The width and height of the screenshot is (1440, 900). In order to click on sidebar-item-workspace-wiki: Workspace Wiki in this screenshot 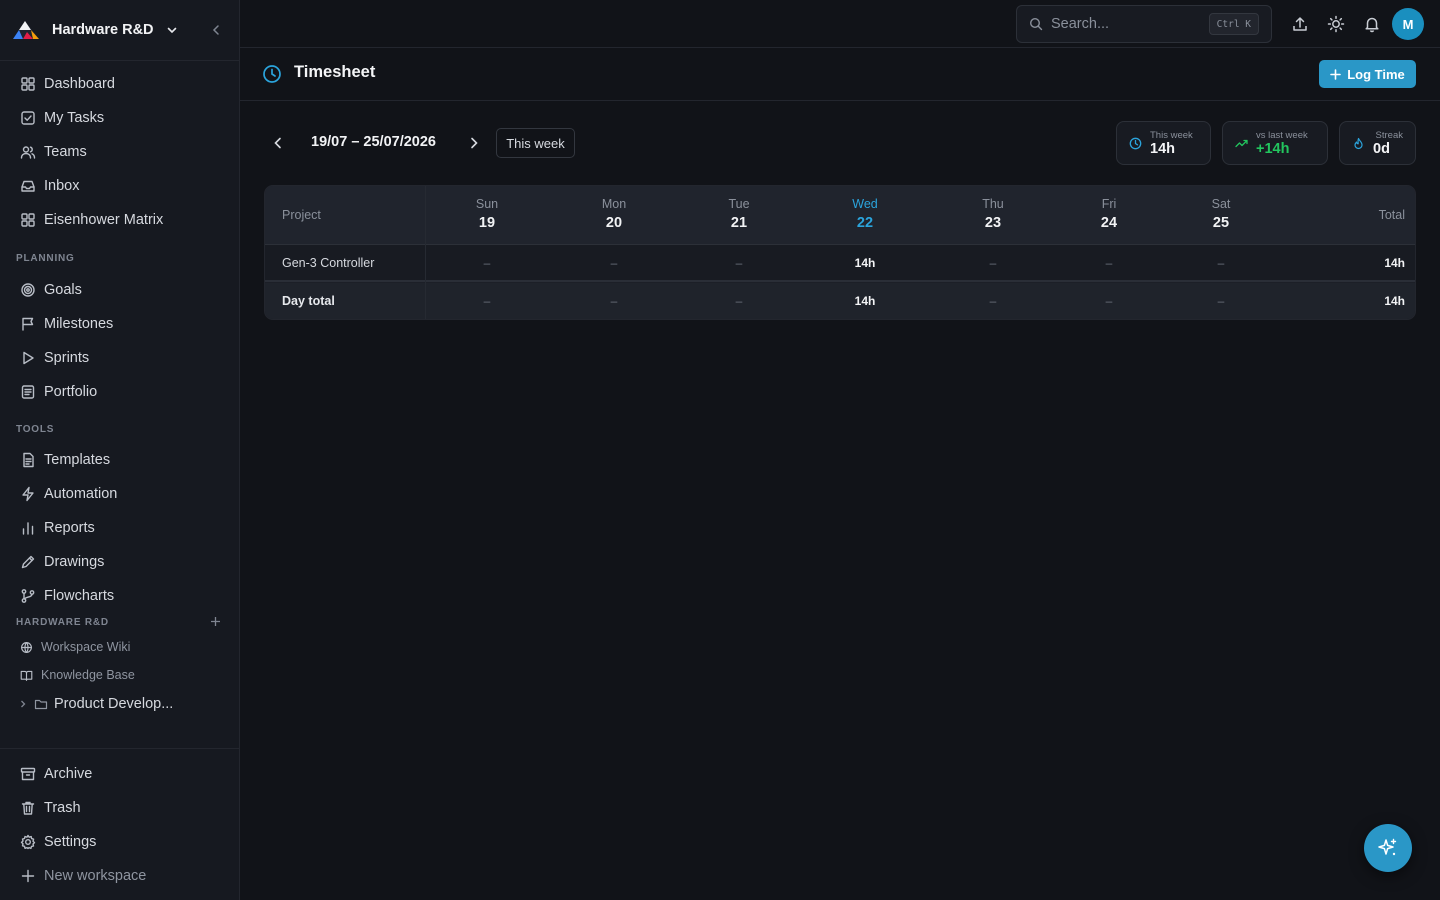, I will do `click(120, 647)`.